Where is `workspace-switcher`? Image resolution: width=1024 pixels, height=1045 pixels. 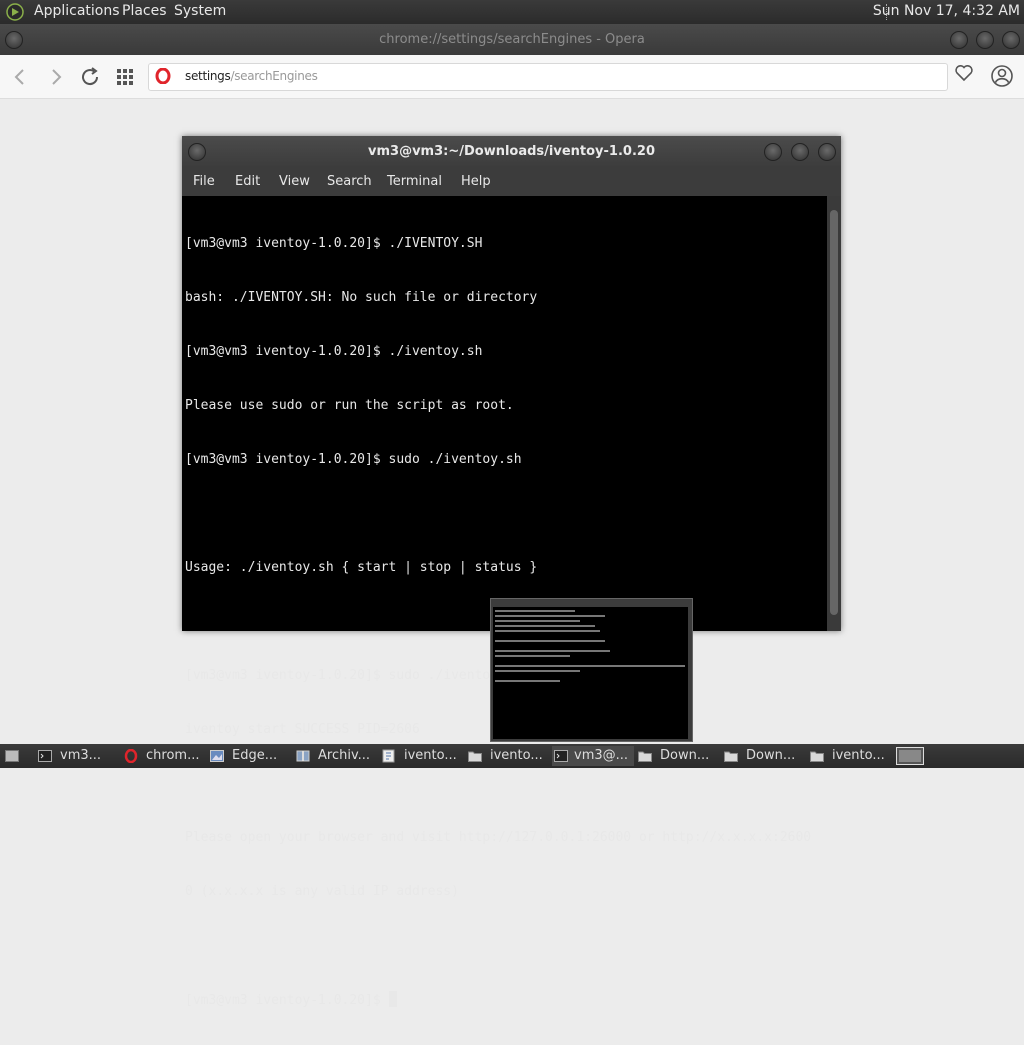 workspace-switcher is located at coordinates (910, 756).